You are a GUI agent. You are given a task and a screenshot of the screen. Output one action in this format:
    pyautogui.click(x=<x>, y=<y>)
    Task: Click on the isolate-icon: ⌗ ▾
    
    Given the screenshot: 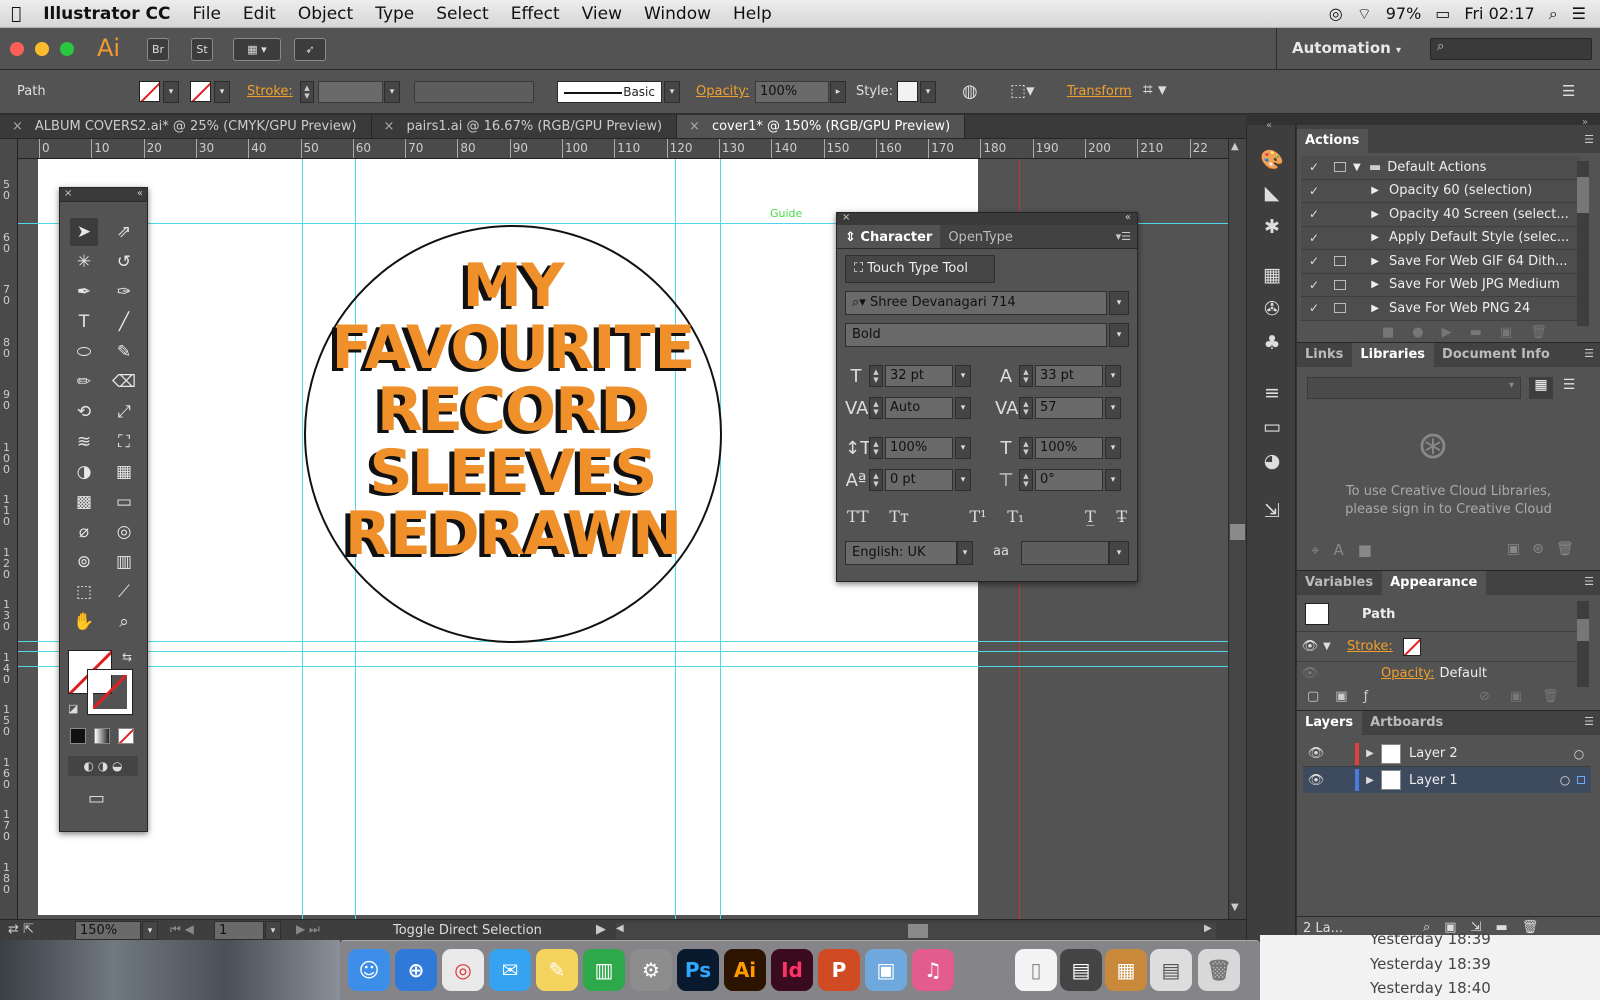 What is the action you would take?
    pyautogui.click(x=1155, y=90)
    